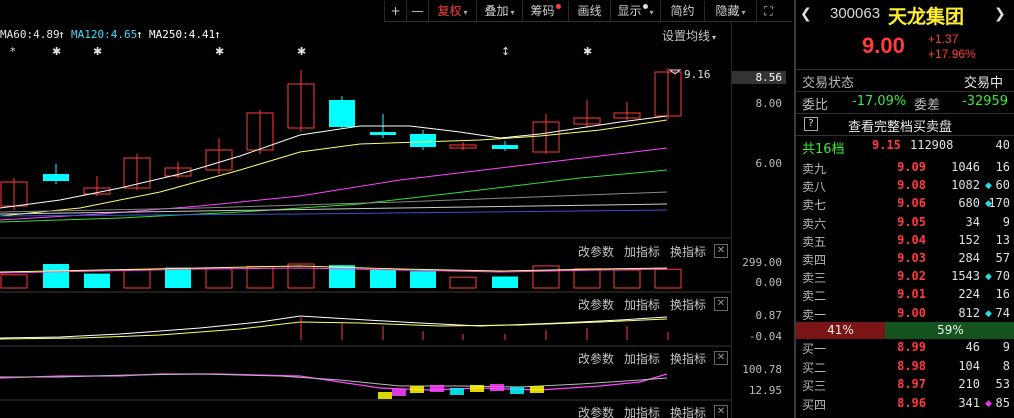  Describe the element at coordinates (1006, 221) in the screenshot. I see `level-orders: 9` at that location.